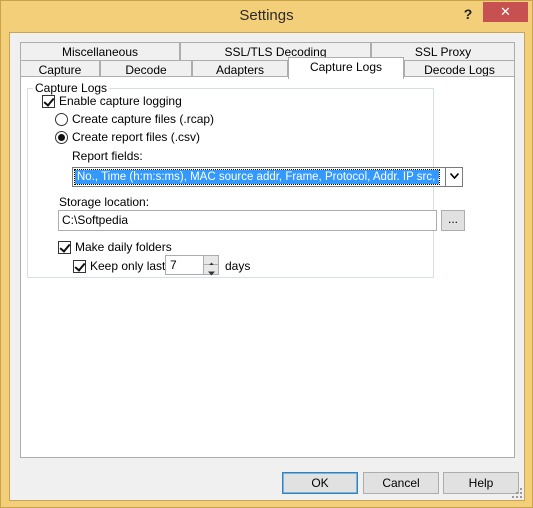 This screenshot has width=533, height=508. What do you see at coordinates (123, 247) in the screenshot?
I see `make-daily-folders-label: Make daily folders` at bounding box center [123, 247].